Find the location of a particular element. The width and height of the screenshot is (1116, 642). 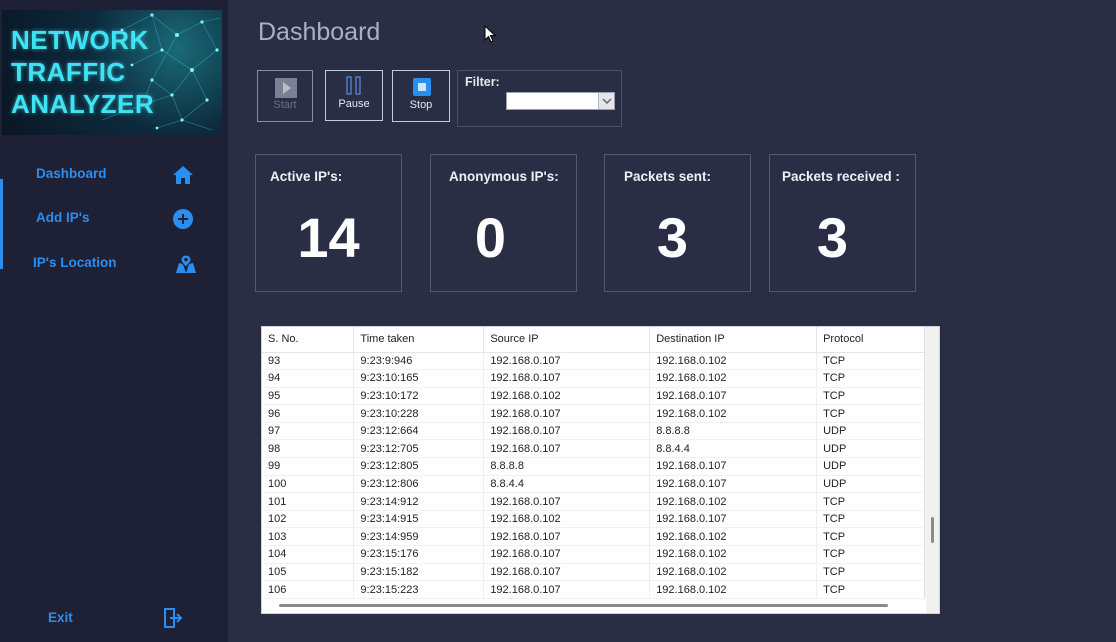

stat-card-anonymous-ips: Anonymous IP's: 0 is located at coordinates (503, 223).